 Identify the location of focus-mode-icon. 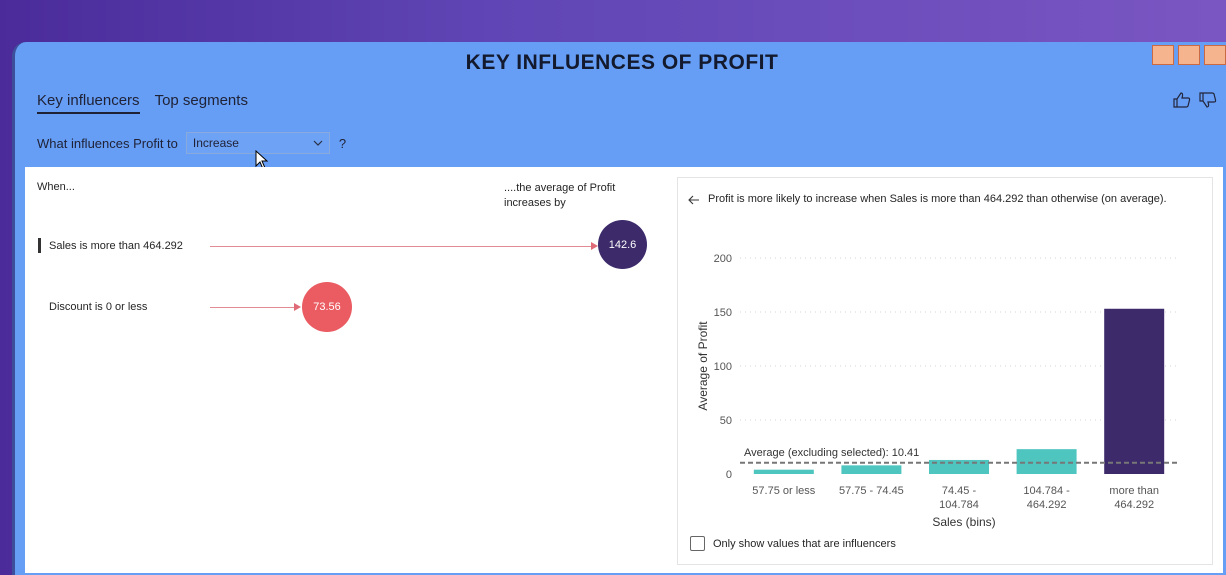
(1189, 55).